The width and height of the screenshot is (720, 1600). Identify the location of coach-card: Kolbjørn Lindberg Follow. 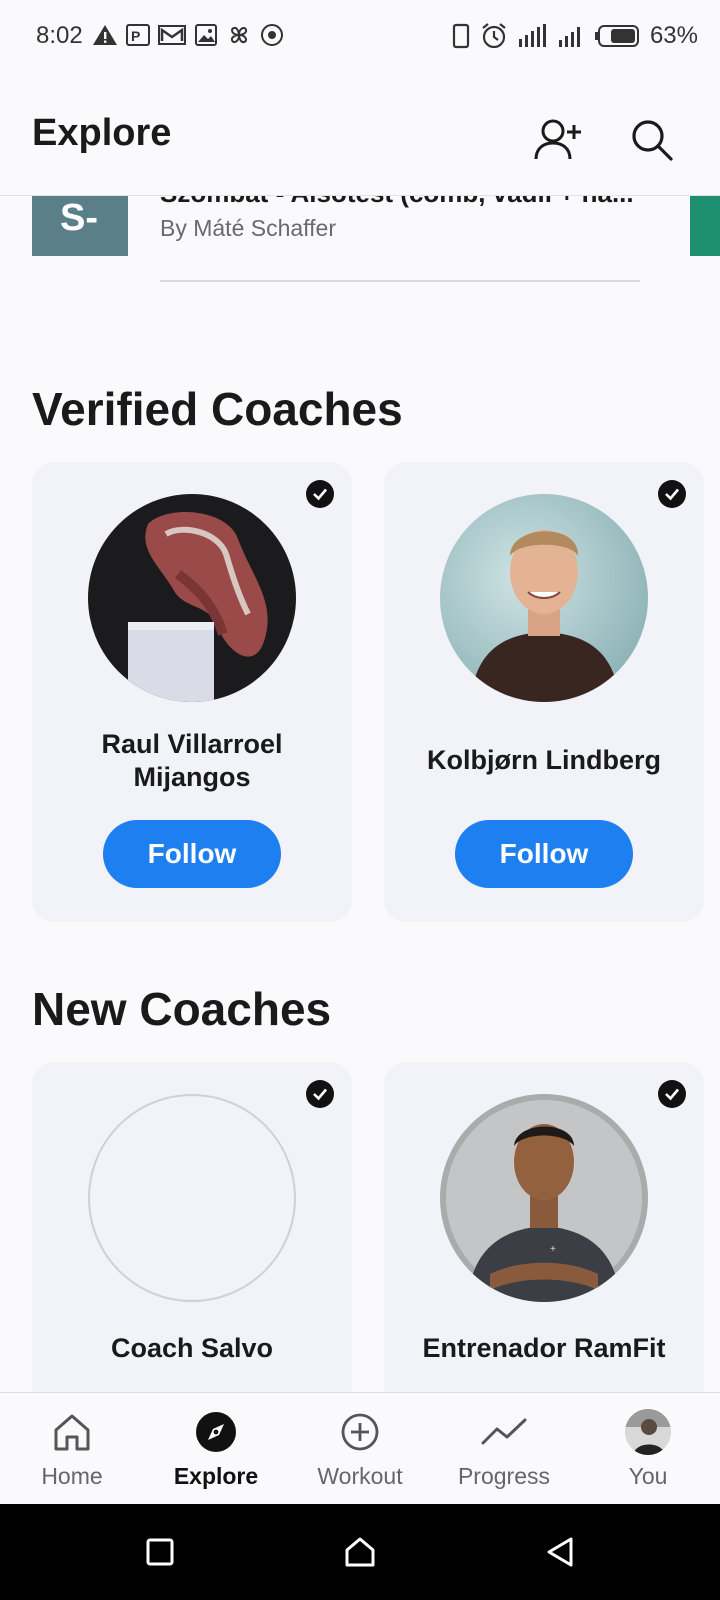
(544, 692).